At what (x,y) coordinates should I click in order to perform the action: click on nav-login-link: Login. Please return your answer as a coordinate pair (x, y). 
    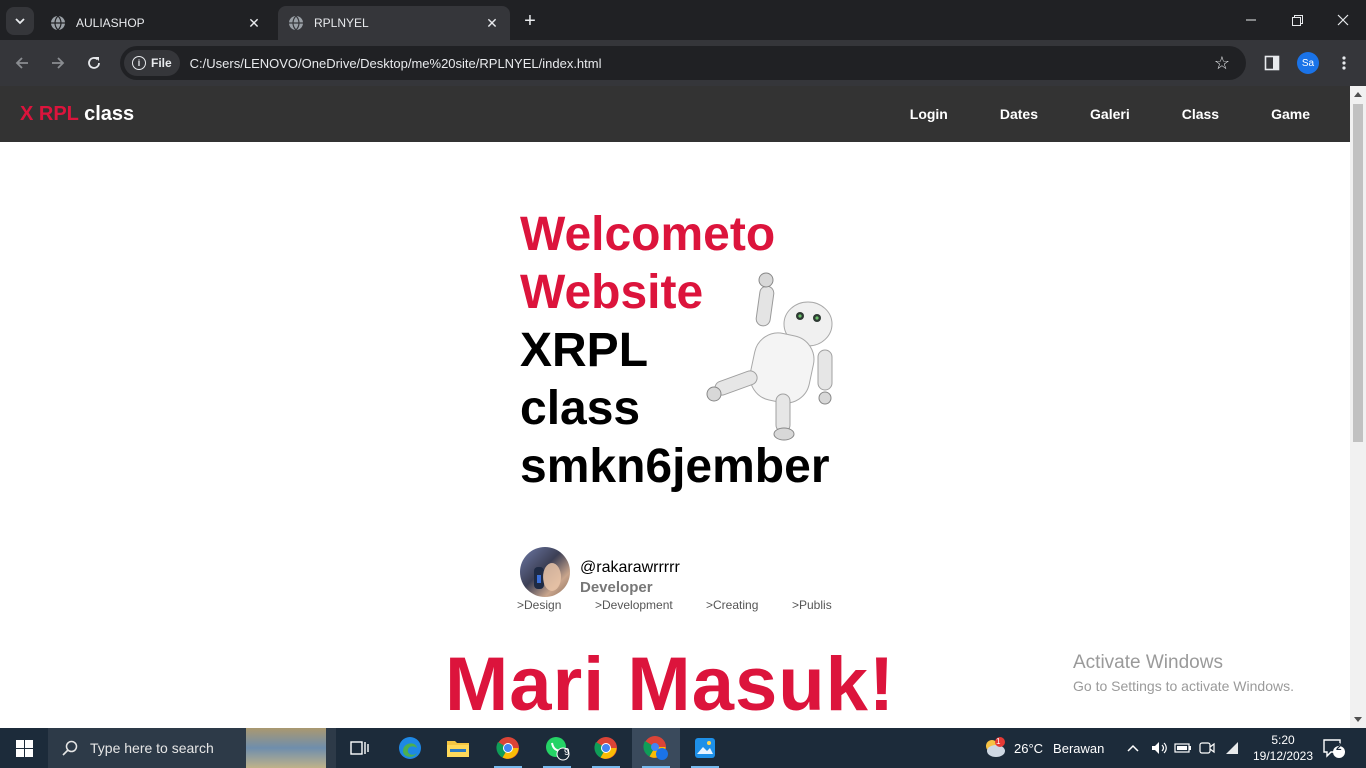
    Looking at the image, I should click on (929, 114).